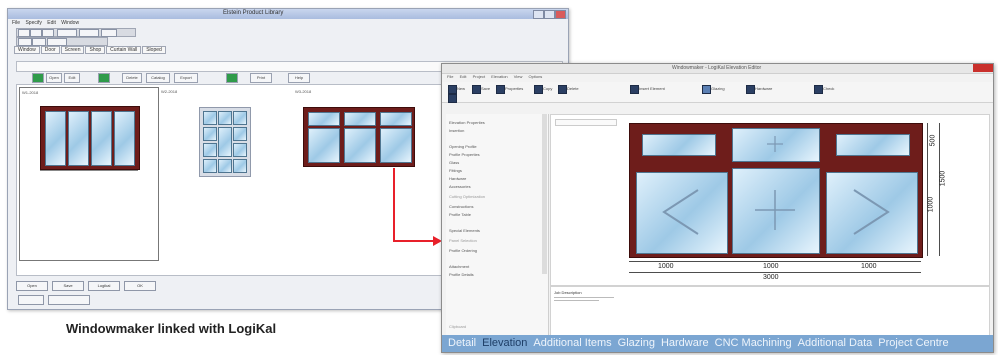  I want to click on tab-project-centre: Project Centre, so click(913, 343).